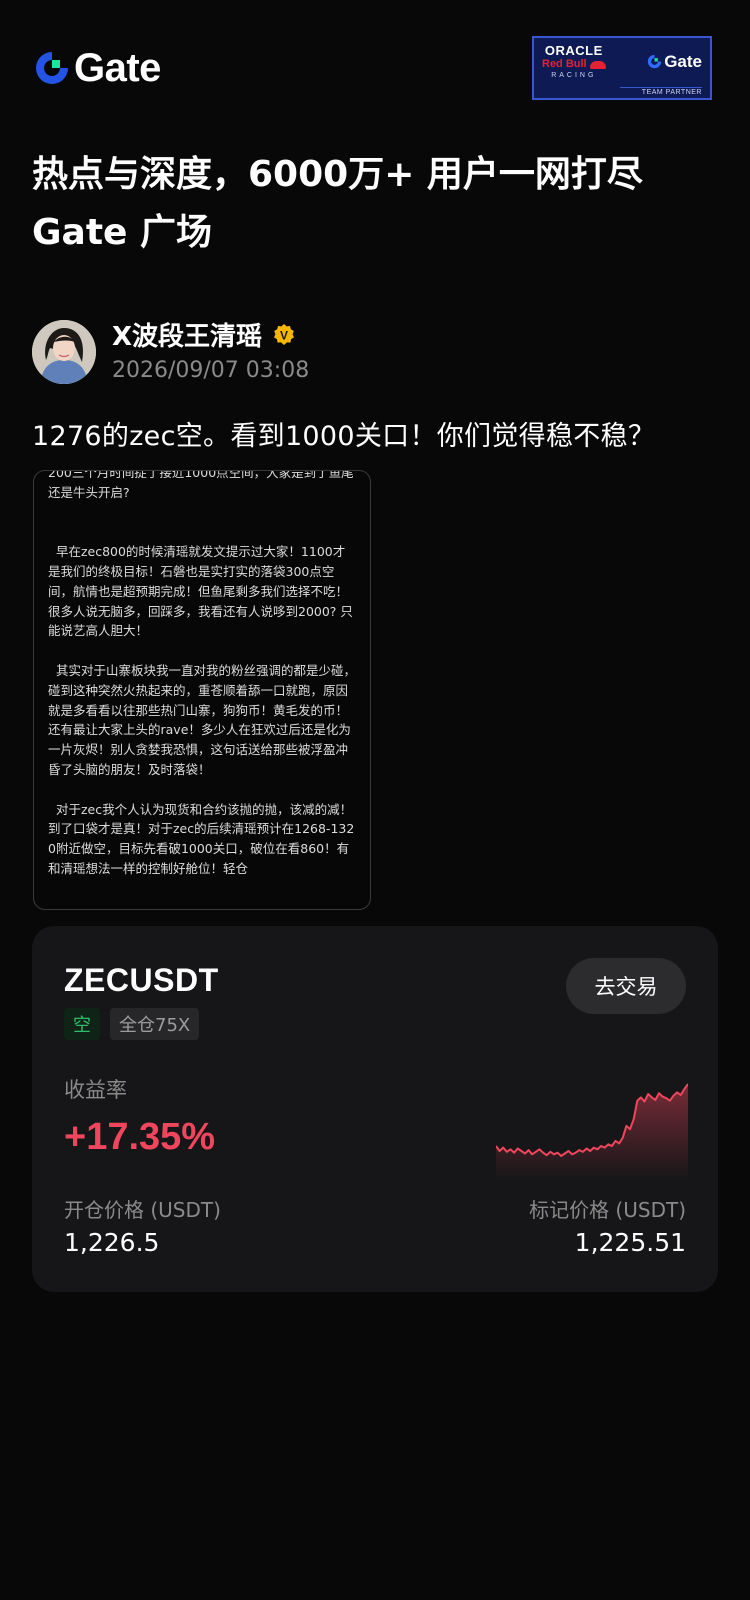 The height and width of the screenshot is (1600, 750). Describe the element at coordinates (343, 433) in the screenshot. I see `post-body-text: 1276的zec空。看到1000关口！你们觉得稳不稳？` at that location.